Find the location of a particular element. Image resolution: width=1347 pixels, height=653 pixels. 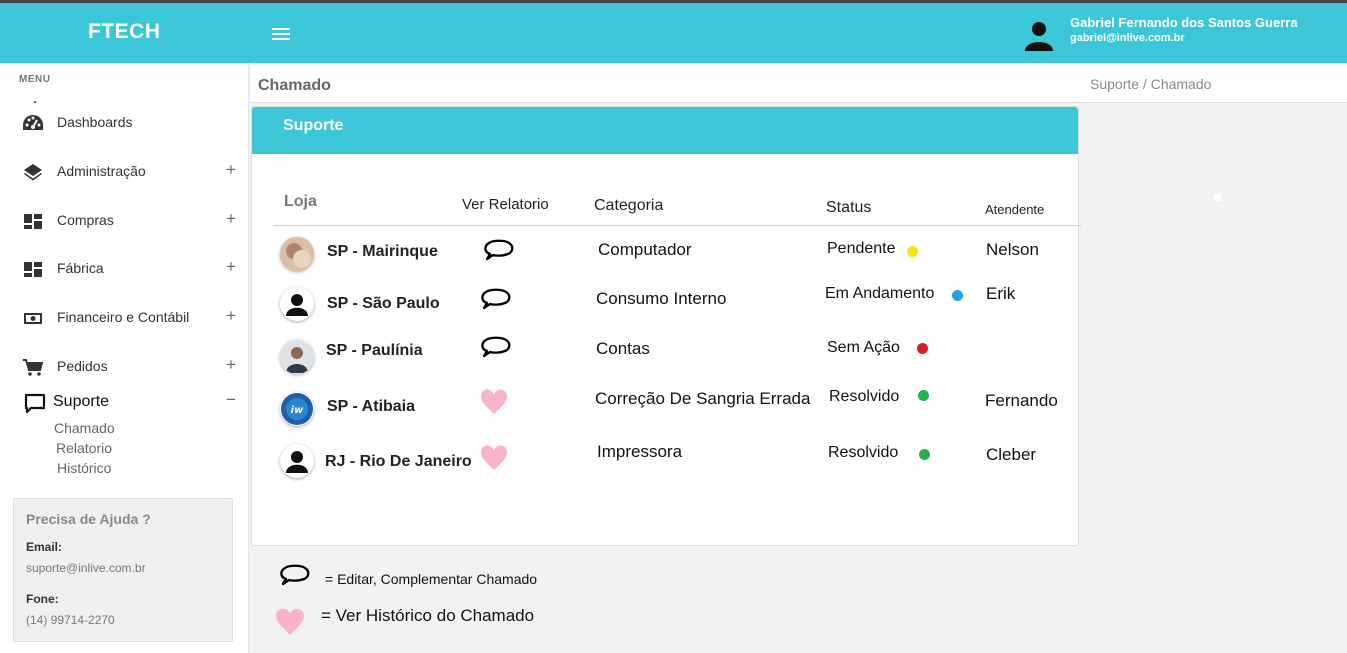

sidebar-item-administracao: Administração + is located at coordinates (124, 172).